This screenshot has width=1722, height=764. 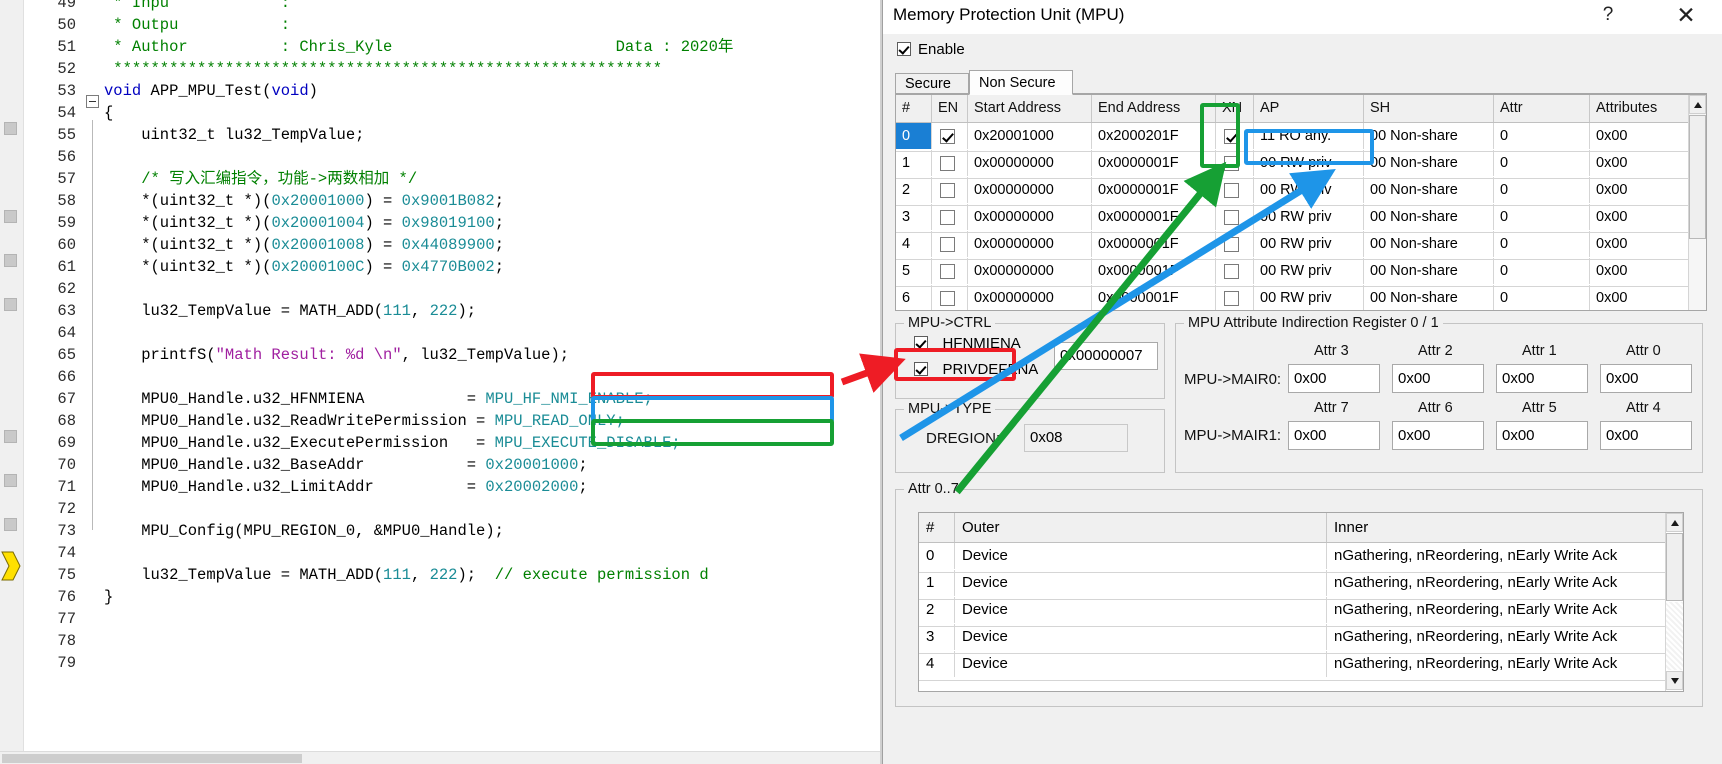 I want to click on code-line: MPU_Config(MPU_REGION_0, &MPU0_Handle);, so click(x=304, y=531).